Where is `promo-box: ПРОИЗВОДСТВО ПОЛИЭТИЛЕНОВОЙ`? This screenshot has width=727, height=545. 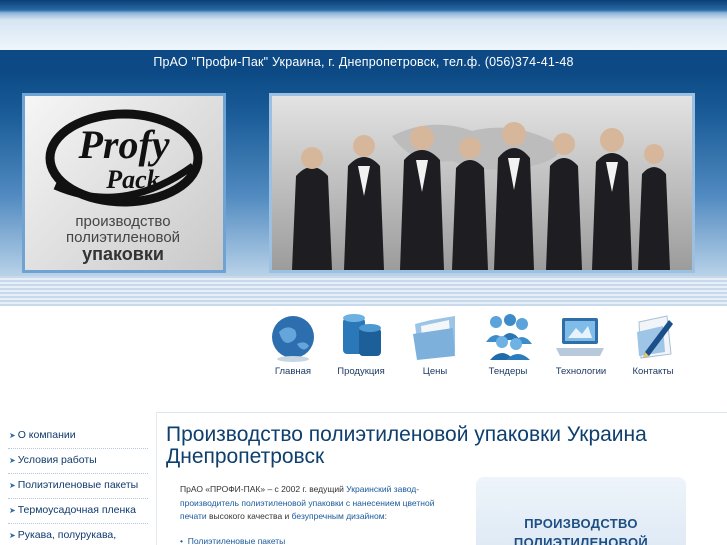
promo-box: ПРОИЗВОДСТВО ПОЛИЭТИЛЕНОВОЙ is located at coordinates (581, 511).